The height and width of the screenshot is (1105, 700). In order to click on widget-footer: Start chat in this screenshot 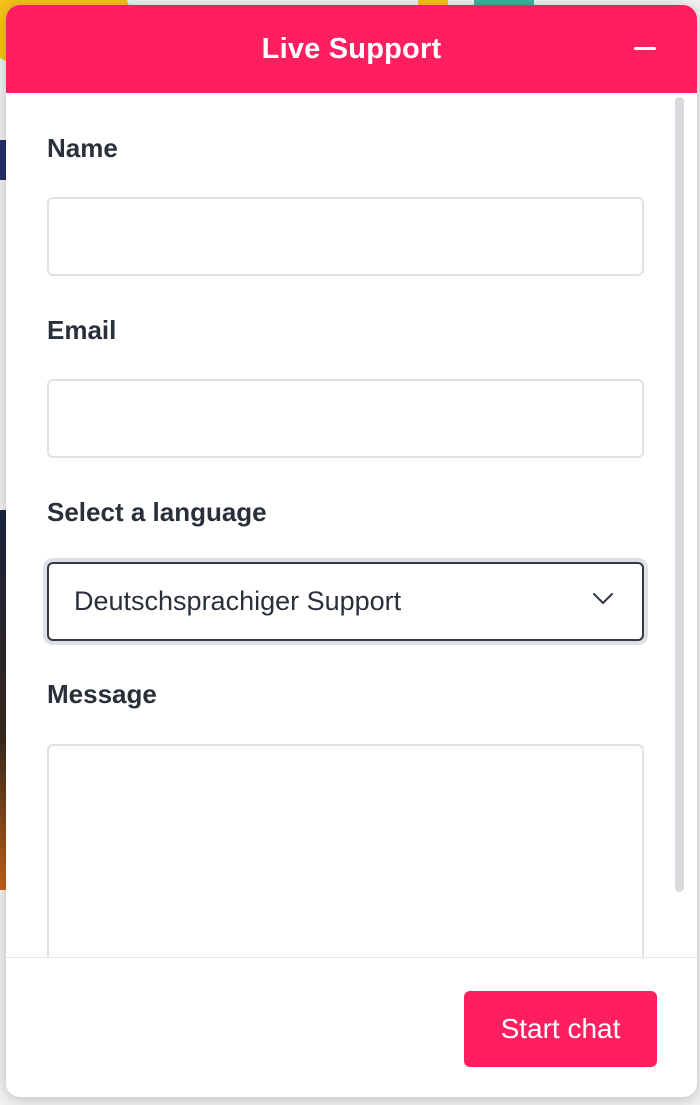, I will do `click(351, 1027)`.